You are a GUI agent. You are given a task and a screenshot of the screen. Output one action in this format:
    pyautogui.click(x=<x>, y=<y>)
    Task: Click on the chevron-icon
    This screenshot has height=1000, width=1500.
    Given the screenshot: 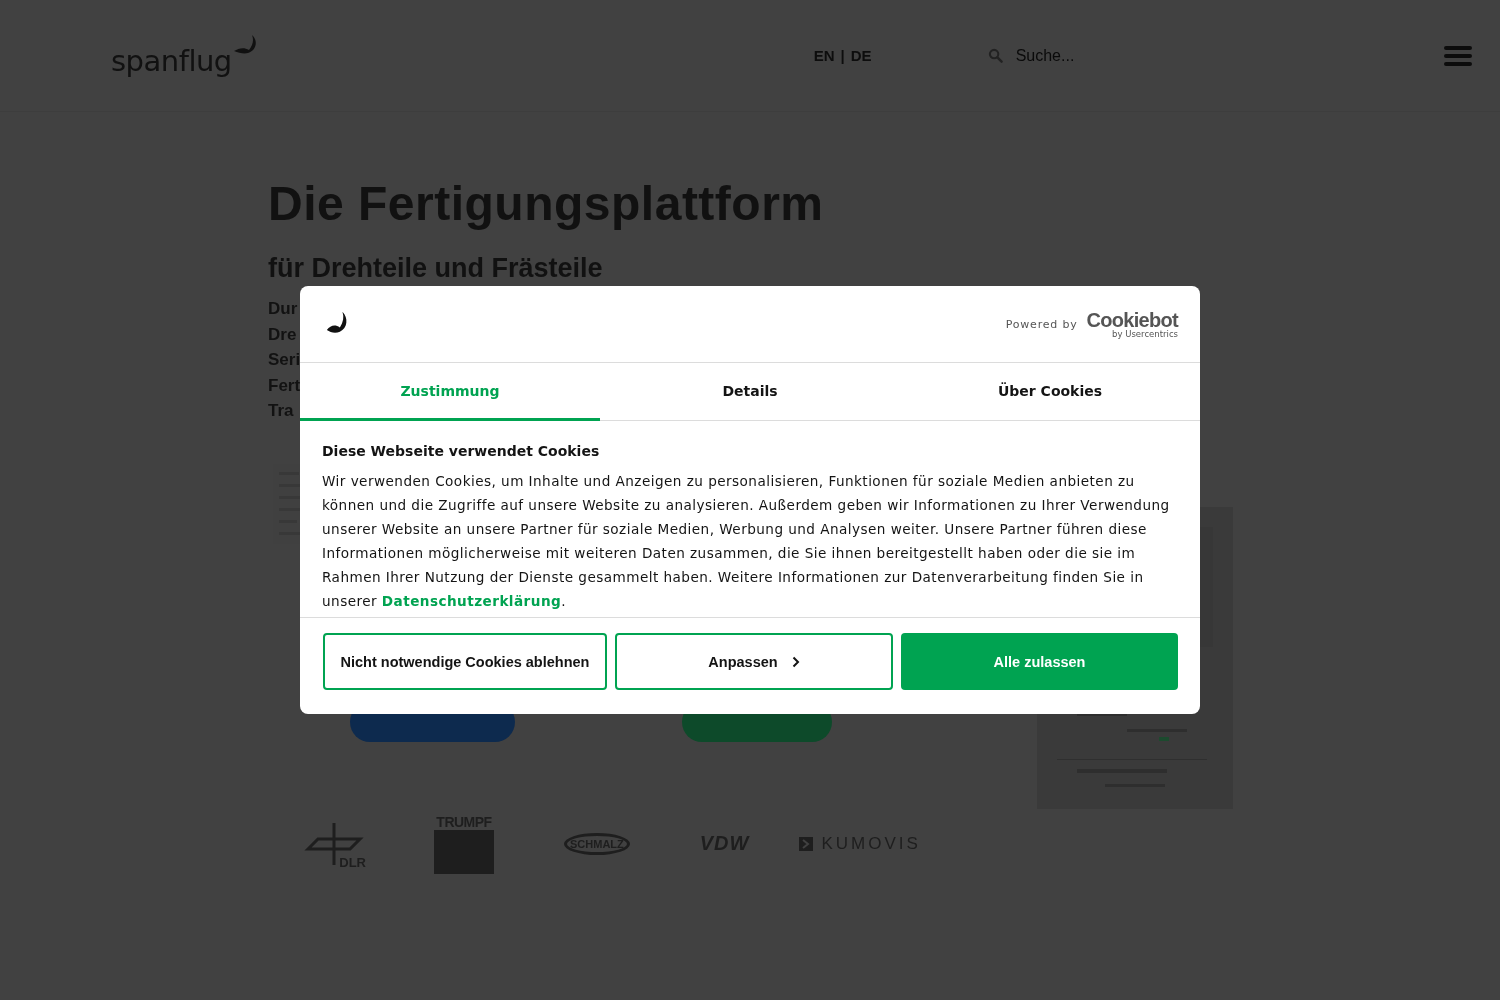 What is the action you would take?
    pyautogui.click(x=795, y=661)
    